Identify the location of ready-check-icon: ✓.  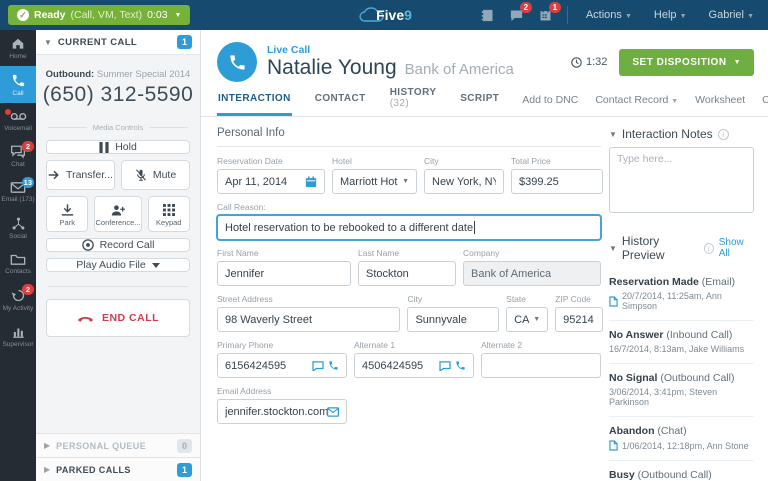
(23, 15).